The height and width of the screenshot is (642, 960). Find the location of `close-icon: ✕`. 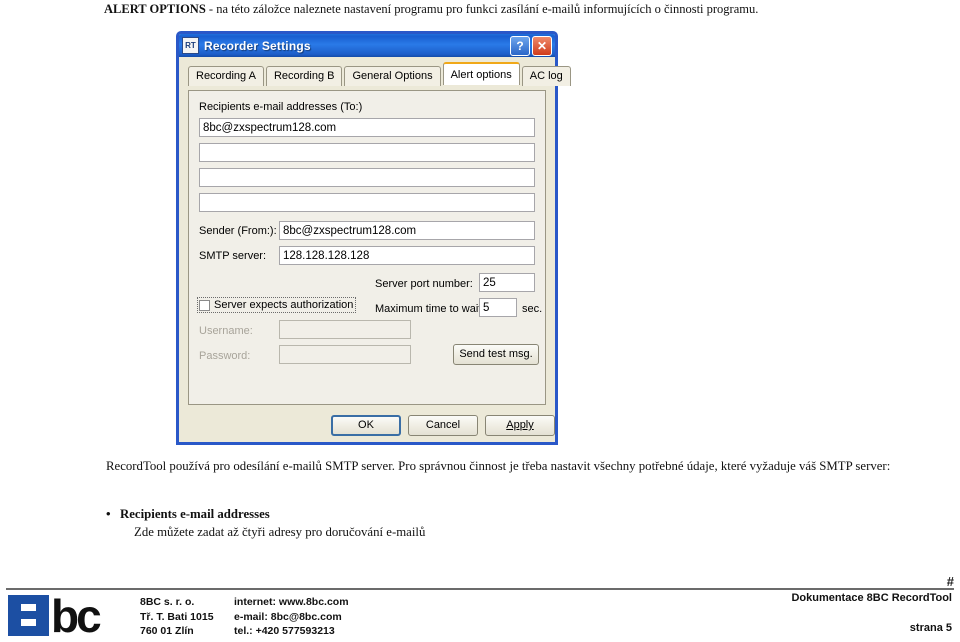

close-icon: ✕ is located at coordinates (542, 46).